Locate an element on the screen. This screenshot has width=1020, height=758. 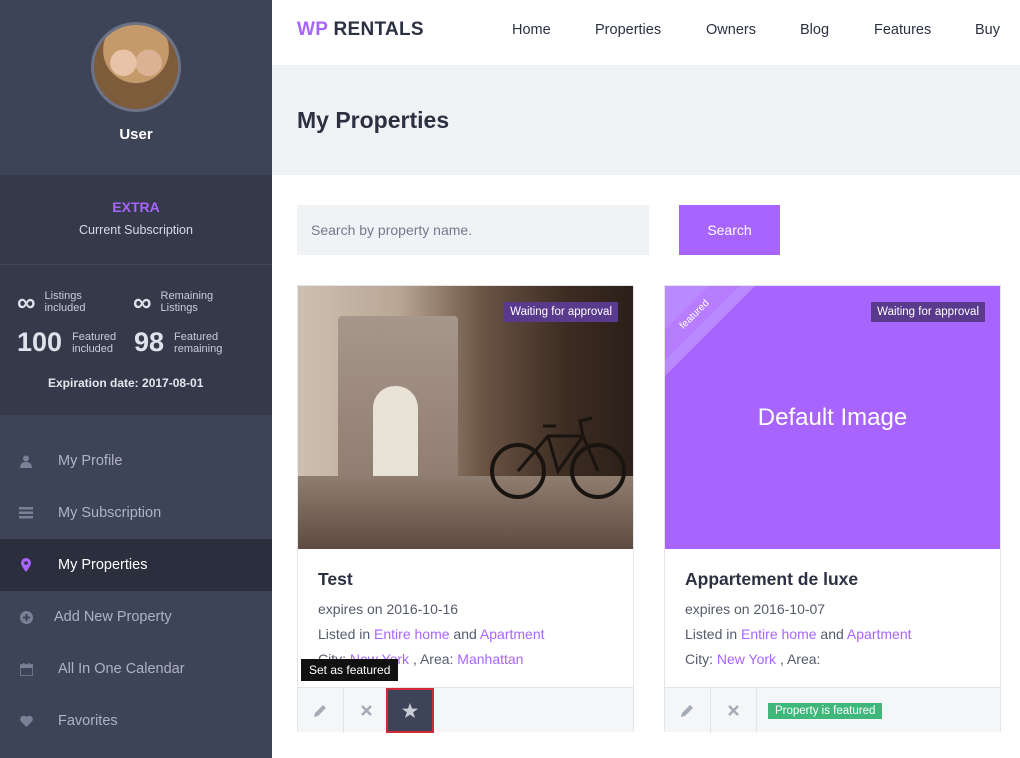
property-image: Waiting for approval is located at coordinates (465, 417).